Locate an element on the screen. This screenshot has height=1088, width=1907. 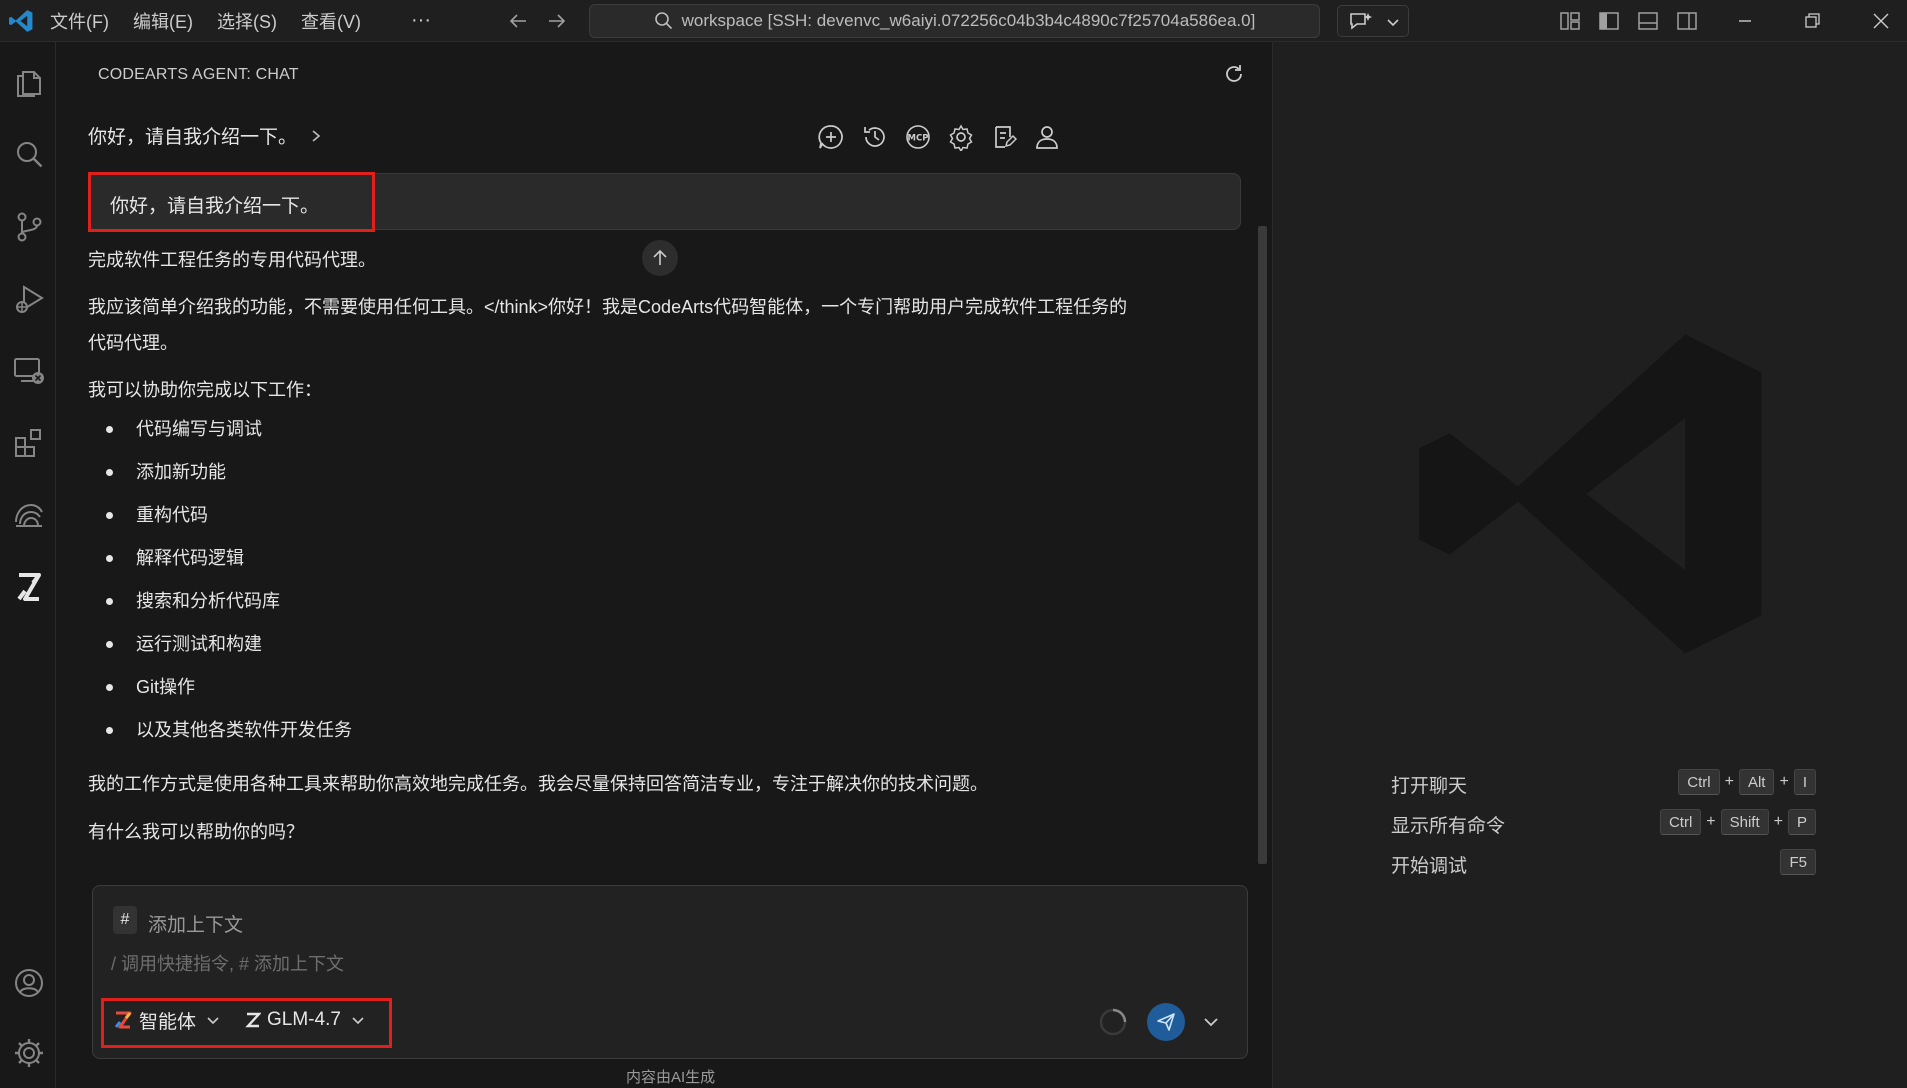
ai-generated-disclaimer: 内容由AI生成 is located at coordinates (671, 1077).